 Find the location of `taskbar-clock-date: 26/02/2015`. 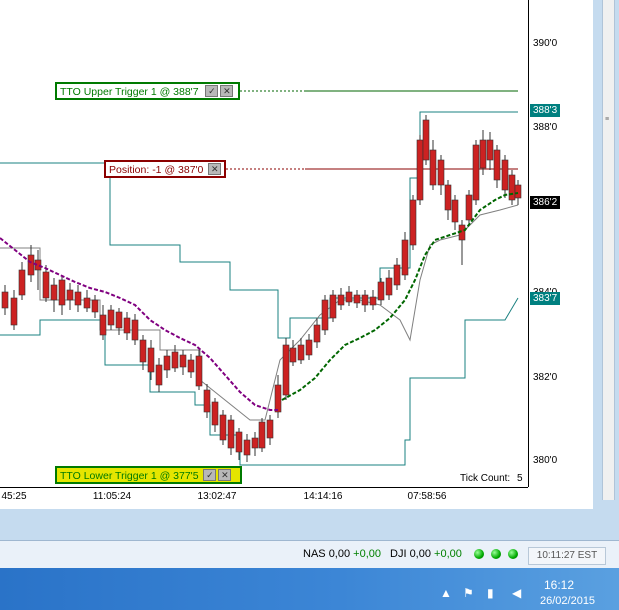

taskbar-clock-date: 26/02/2015 is located at coordinates (567, 601).